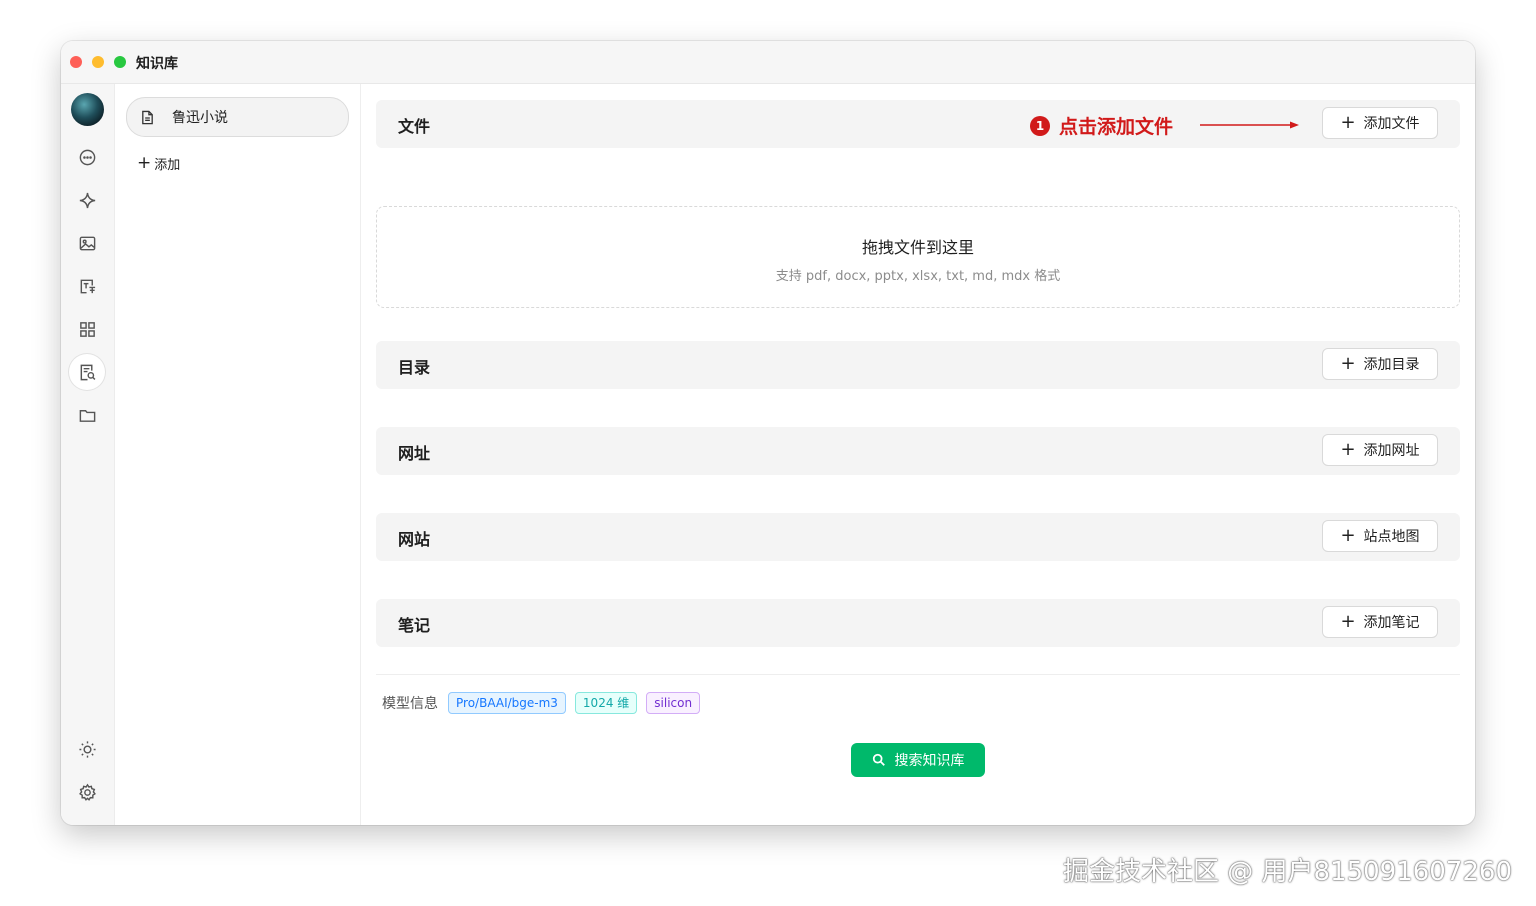 The height and width of the screenshot is (906, 1536). I want to click on annotation-text: 点击添加文件, so click(1116, 127).